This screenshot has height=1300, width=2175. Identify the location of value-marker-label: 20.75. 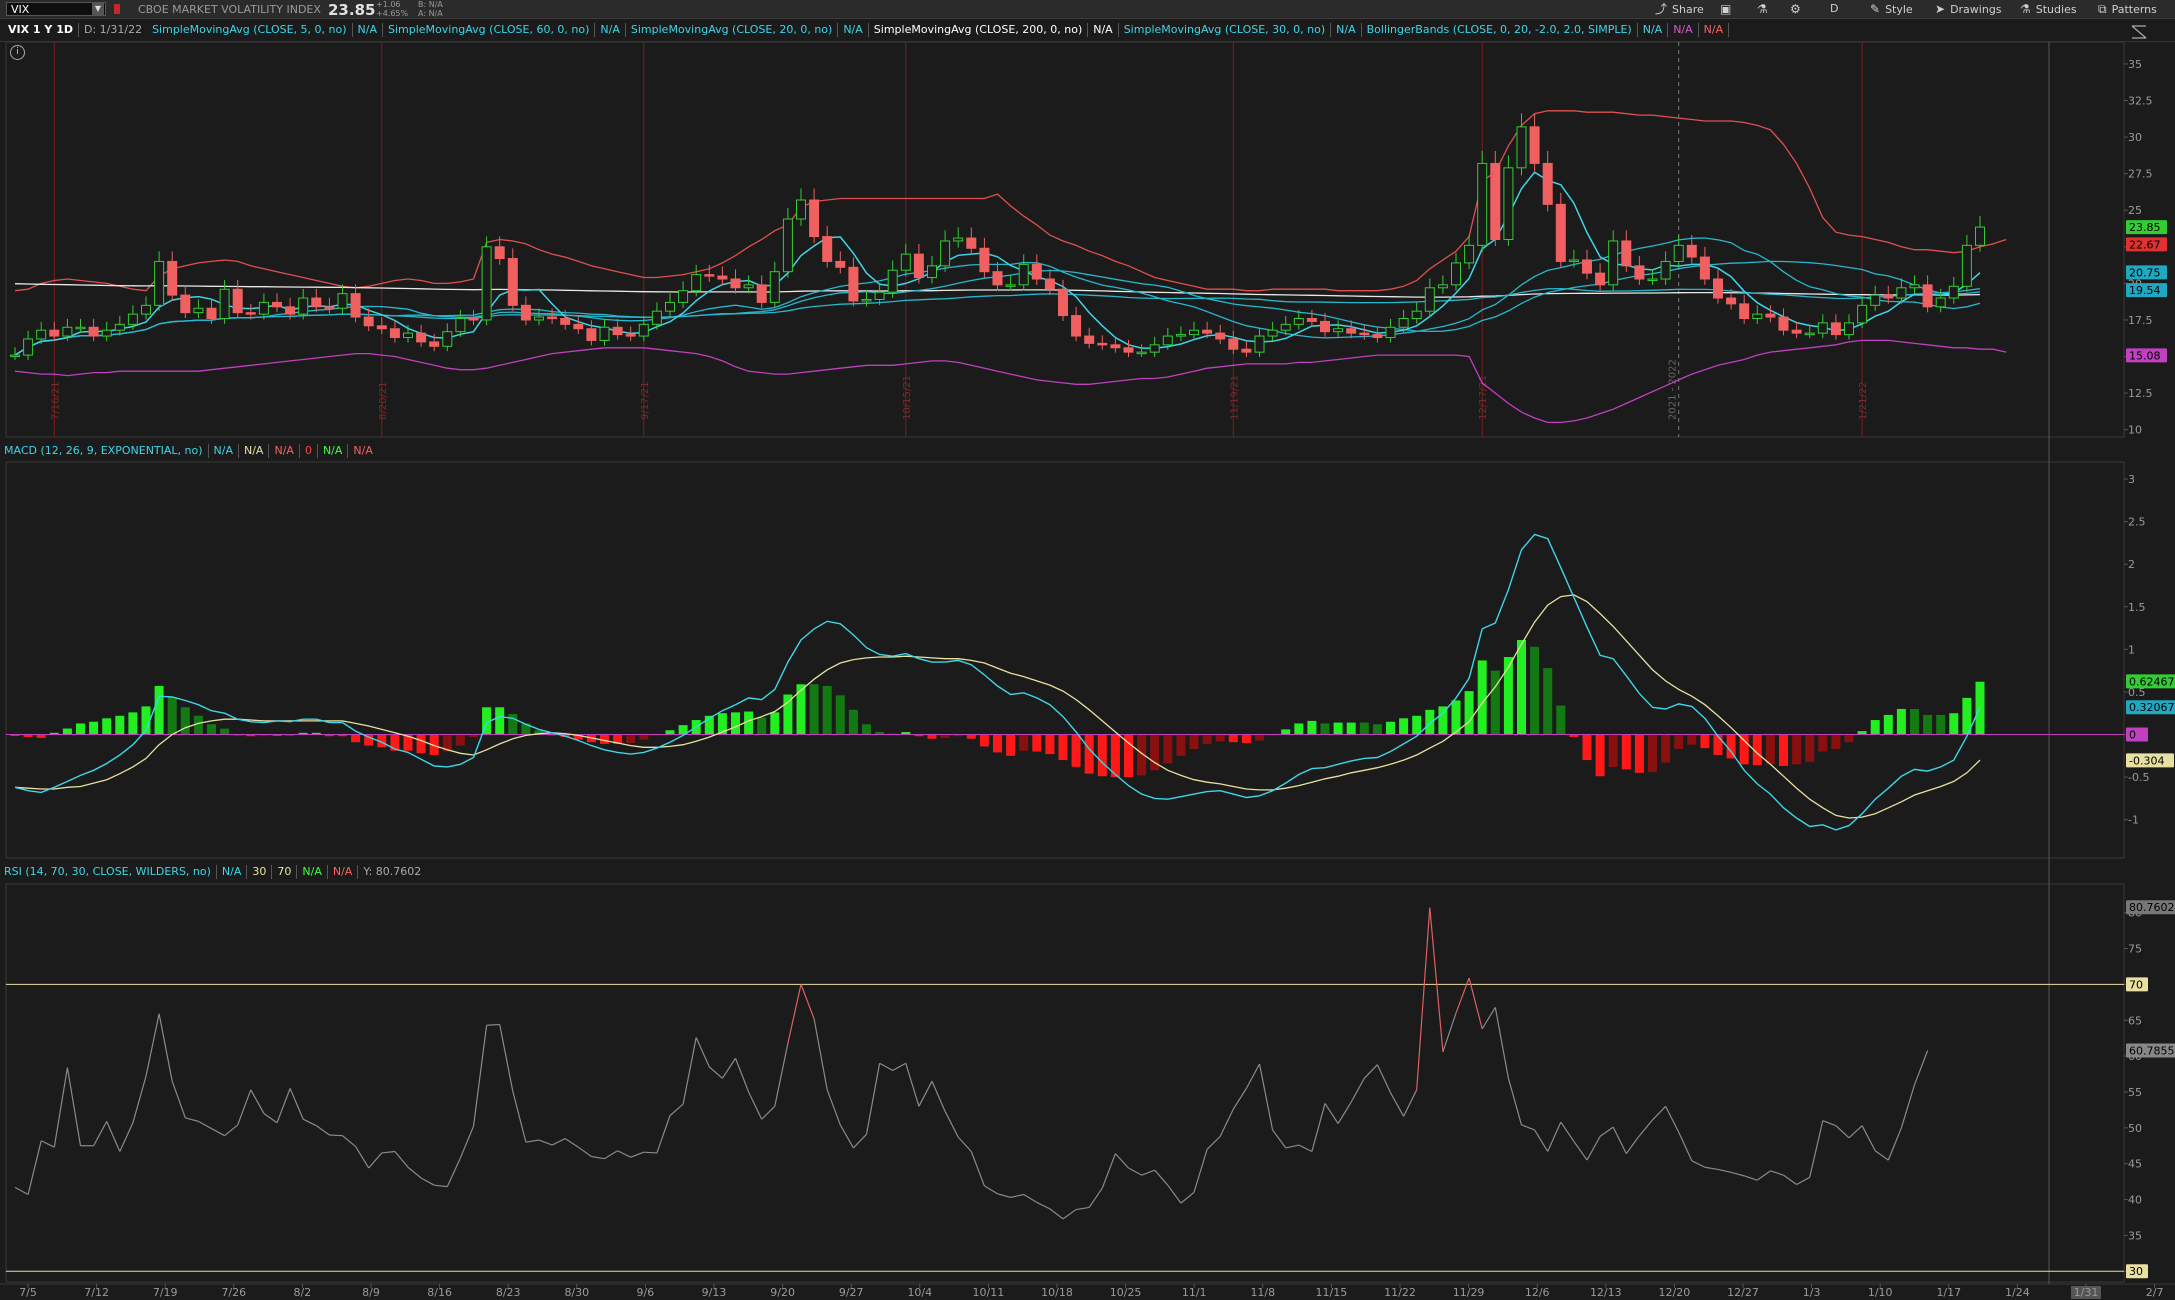
(2145, 272).